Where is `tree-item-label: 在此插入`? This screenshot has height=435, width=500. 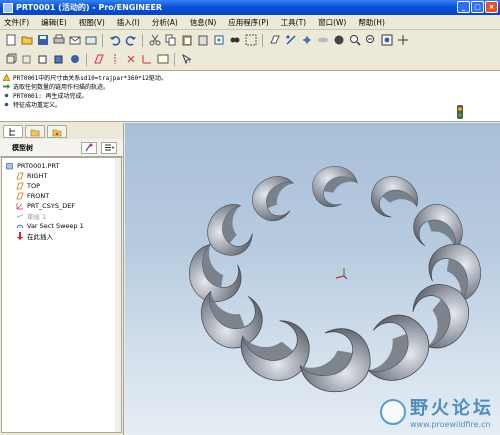 tree-item-label: 在此插入 is located at coordinates (40, 237).